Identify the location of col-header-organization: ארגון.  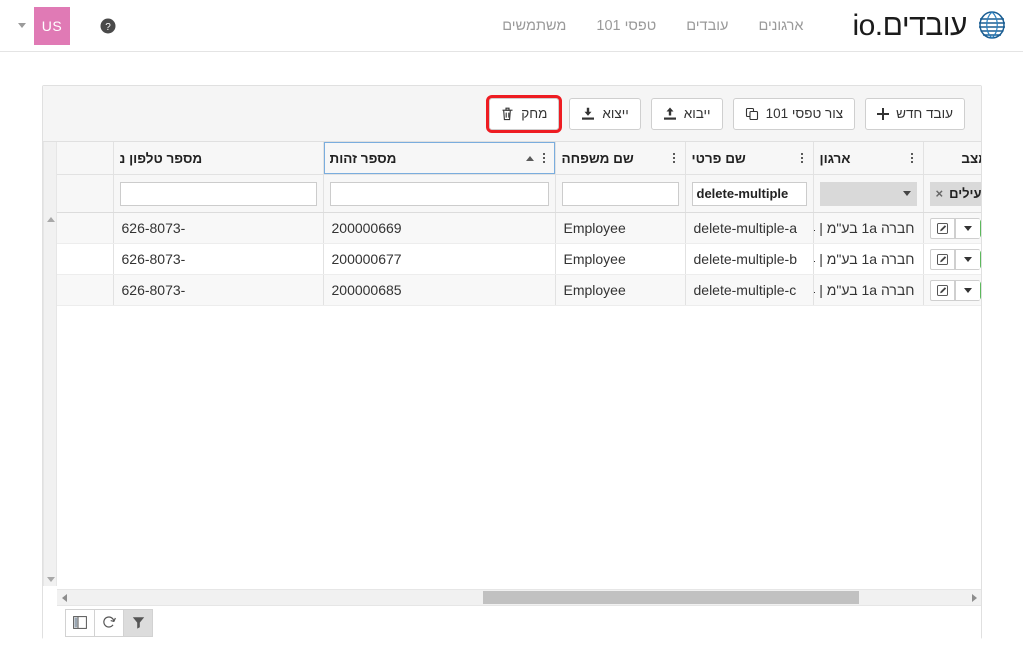
(867, 158).